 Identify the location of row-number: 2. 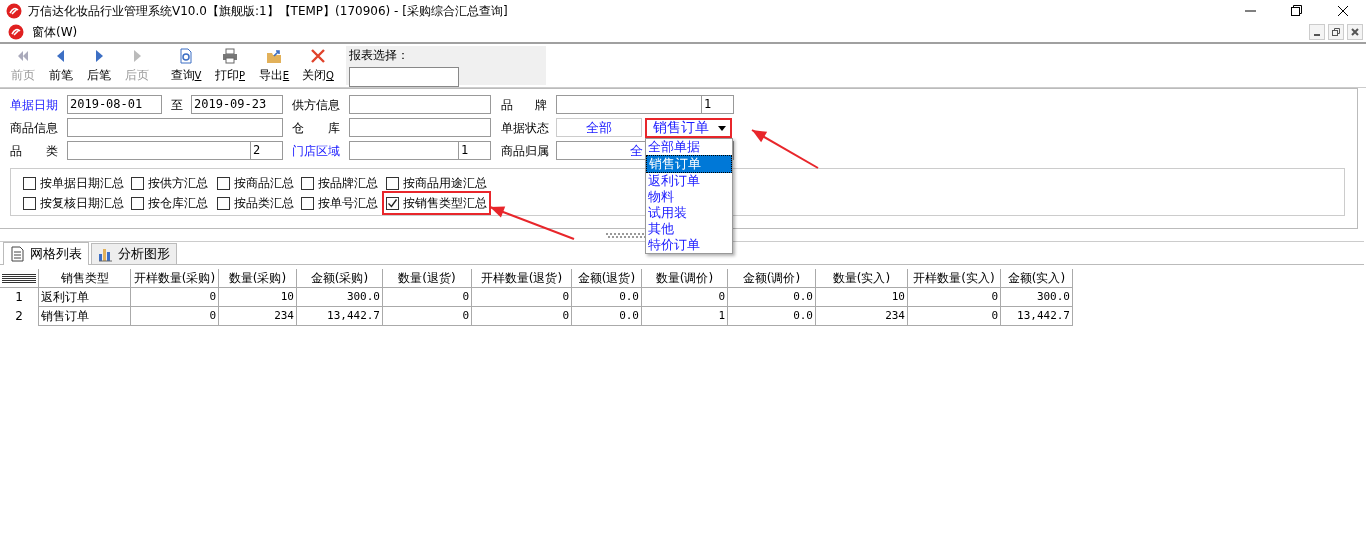
(19, 316).